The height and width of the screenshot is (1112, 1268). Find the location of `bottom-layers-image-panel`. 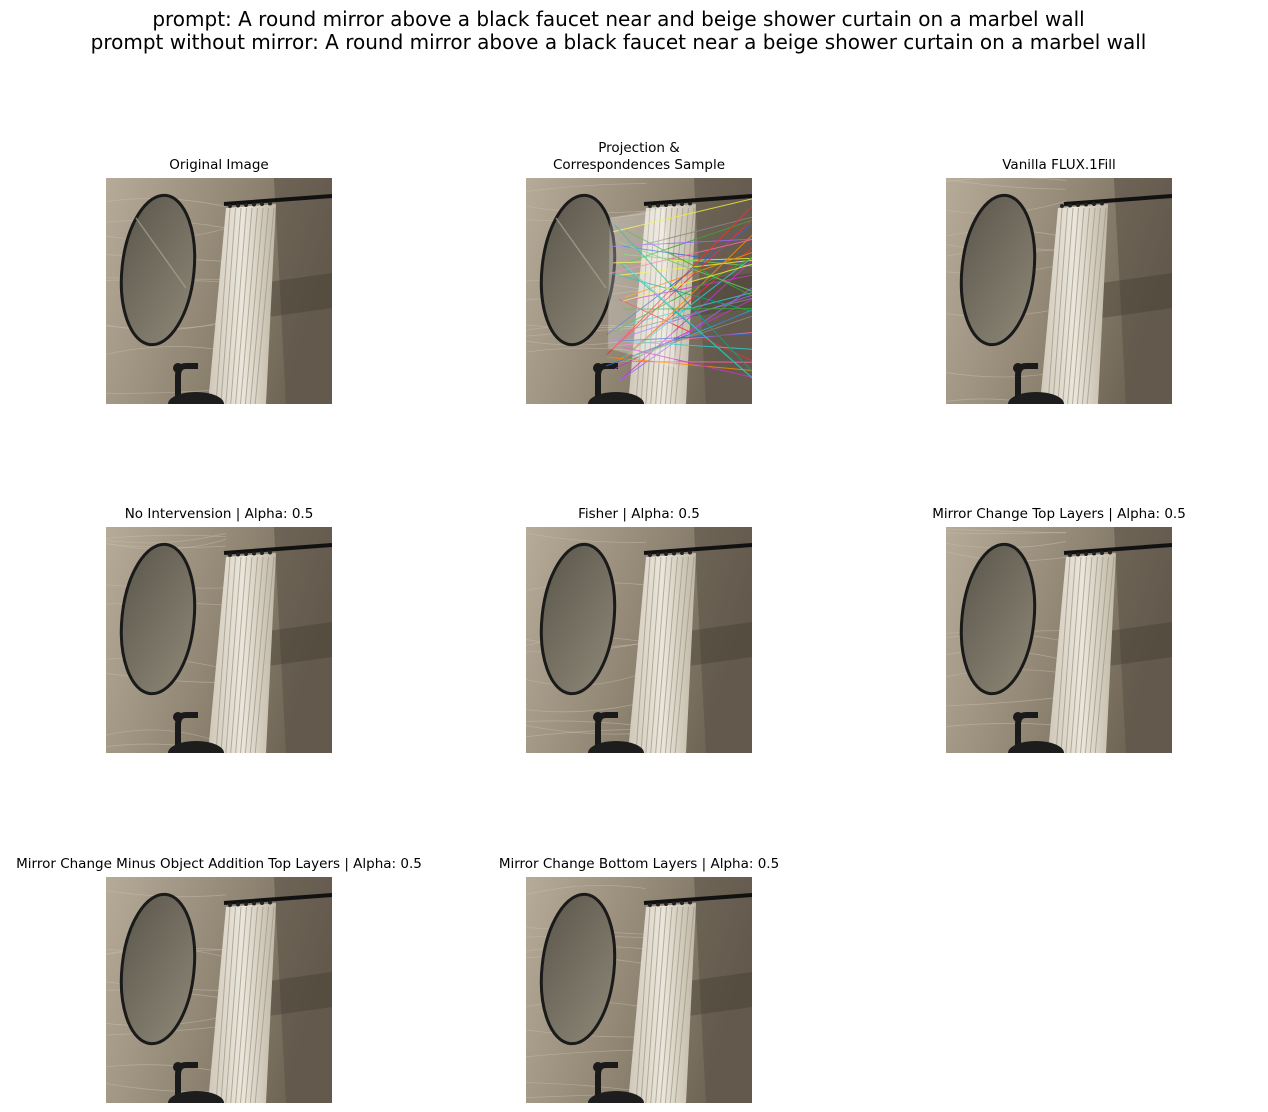

bottom-layers-image-panel is located at coordinates (639, 990).